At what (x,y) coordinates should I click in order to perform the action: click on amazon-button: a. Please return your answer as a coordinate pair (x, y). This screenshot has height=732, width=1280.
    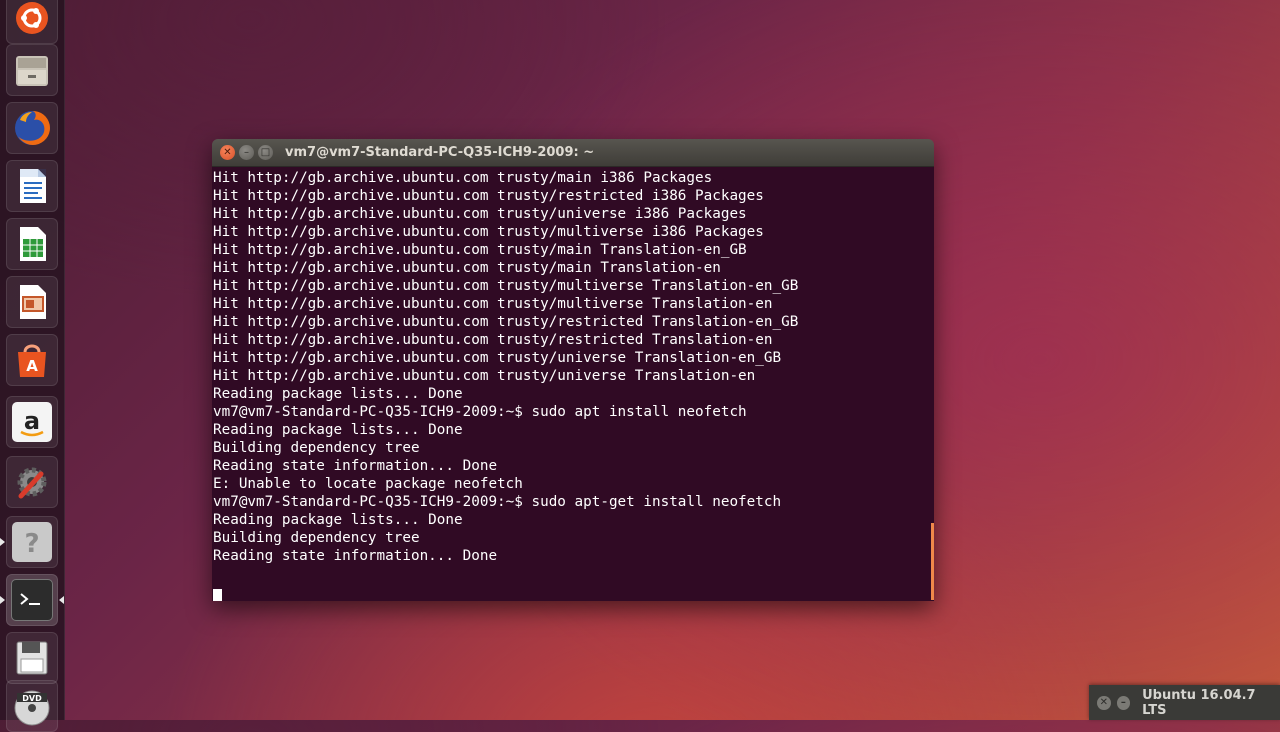
    Looking at the image, I should click on (32, 422).